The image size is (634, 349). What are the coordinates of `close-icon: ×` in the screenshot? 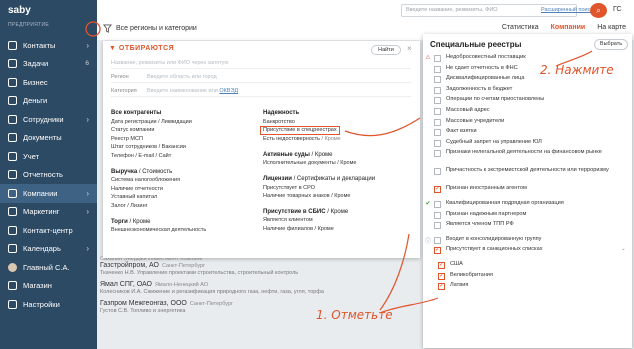 It's located at (409, 48).